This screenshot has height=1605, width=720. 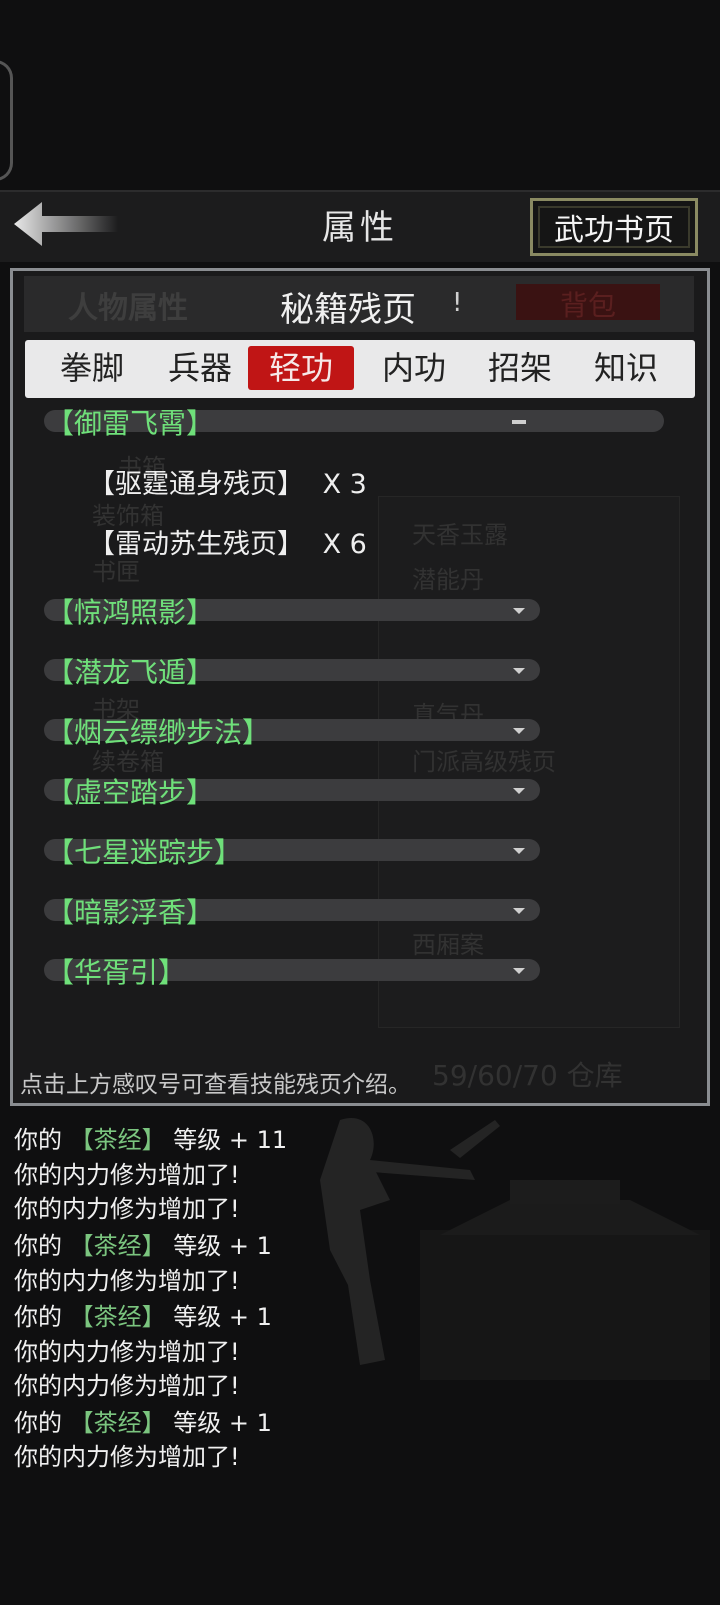 What do you see at coordinates (158, 732) in the screenshot?
I see `skill-name: 【烟云缥缈步法】` at bounding box center [158, 732].